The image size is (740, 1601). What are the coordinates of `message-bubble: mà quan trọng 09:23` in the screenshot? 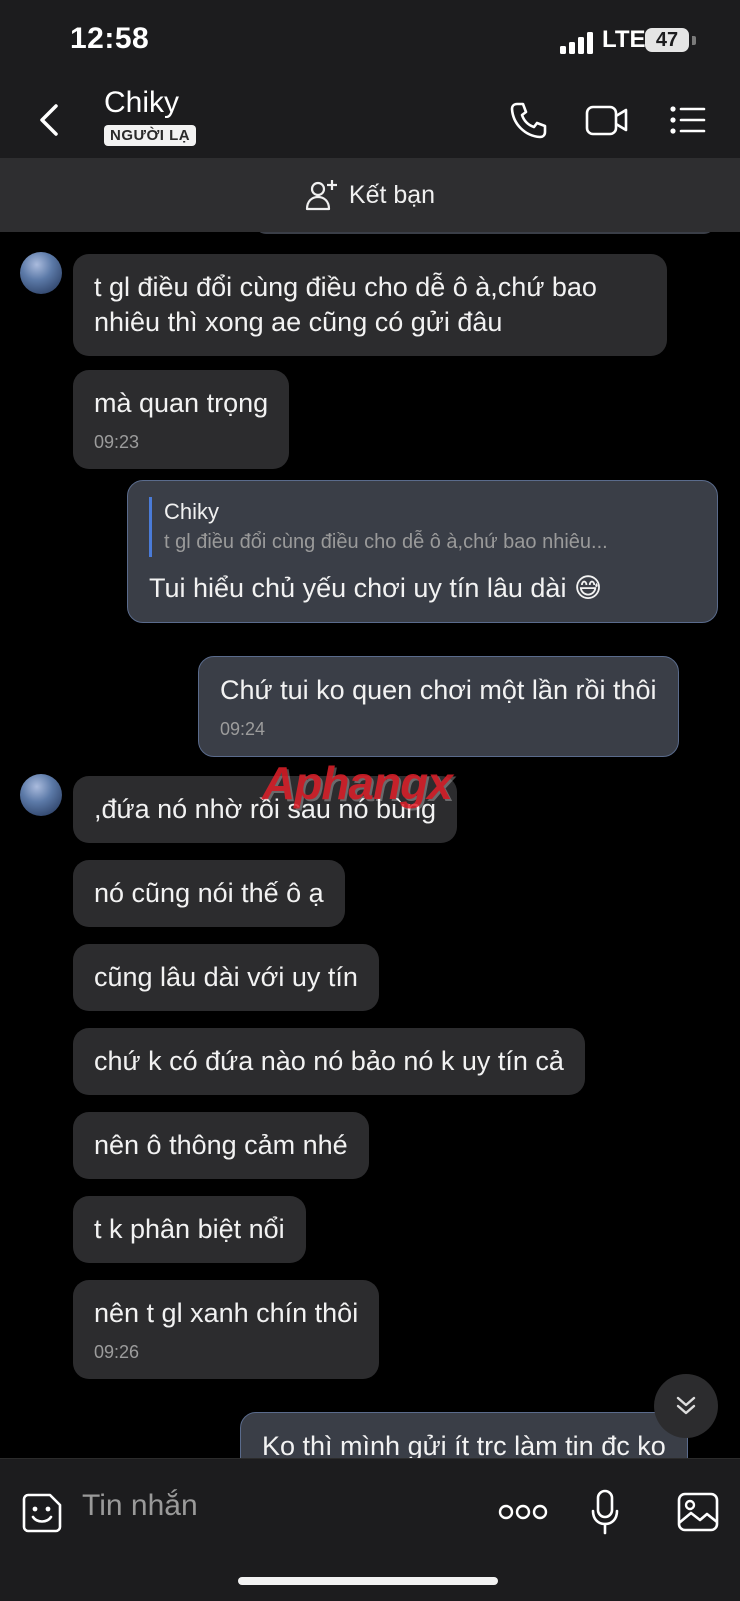 It's located at (181, 419).